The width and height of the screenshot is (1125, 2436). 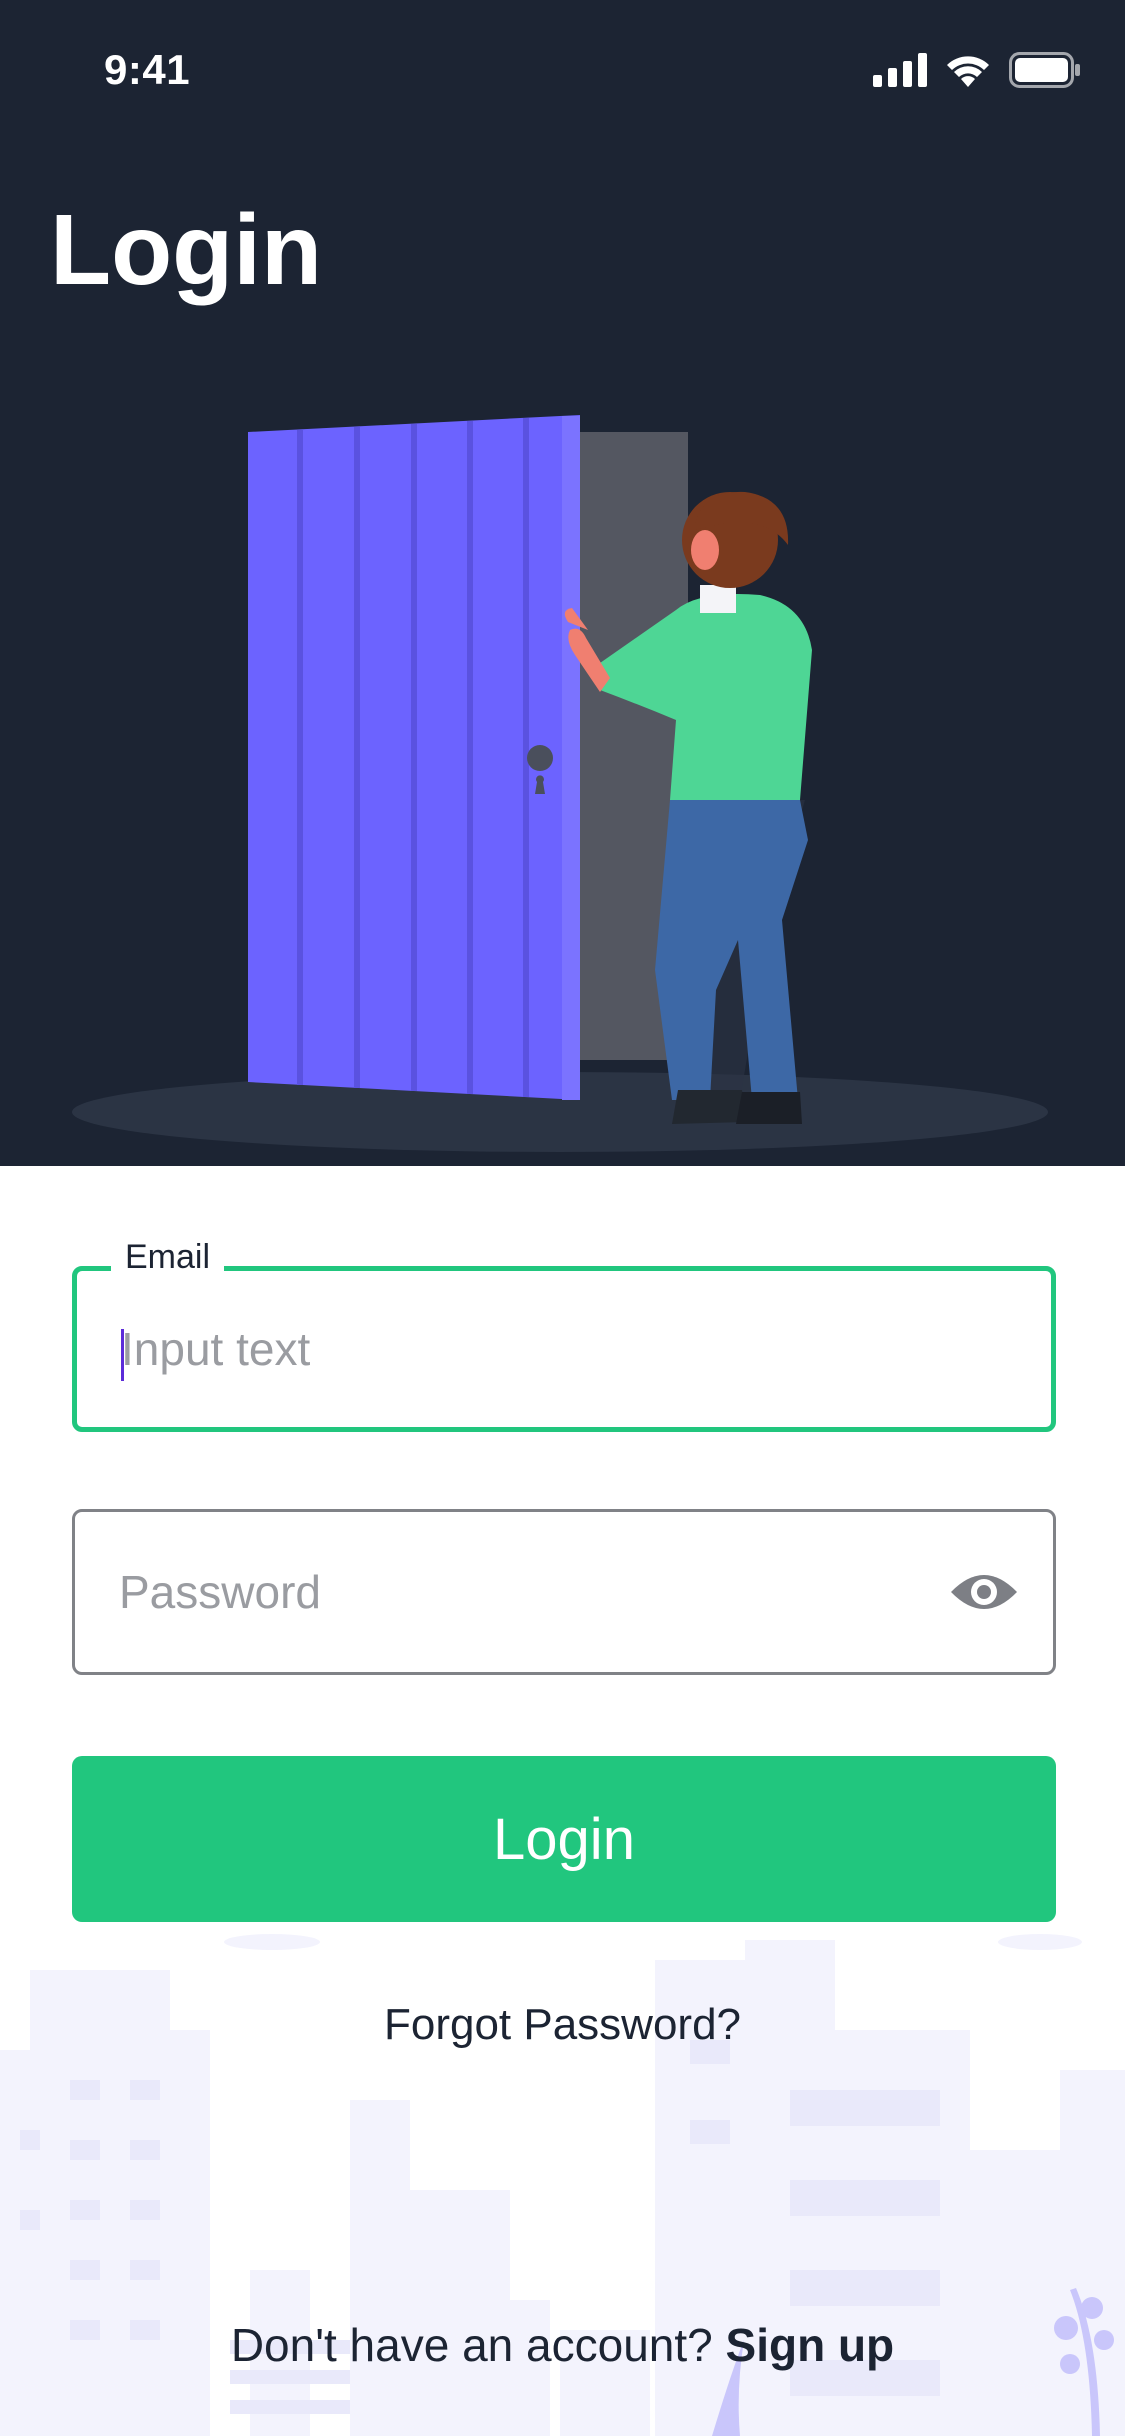 What do you see at coordinates (968, 71) in the screenshot?
I see `wifi-icon` at bounding box center [968, 71].